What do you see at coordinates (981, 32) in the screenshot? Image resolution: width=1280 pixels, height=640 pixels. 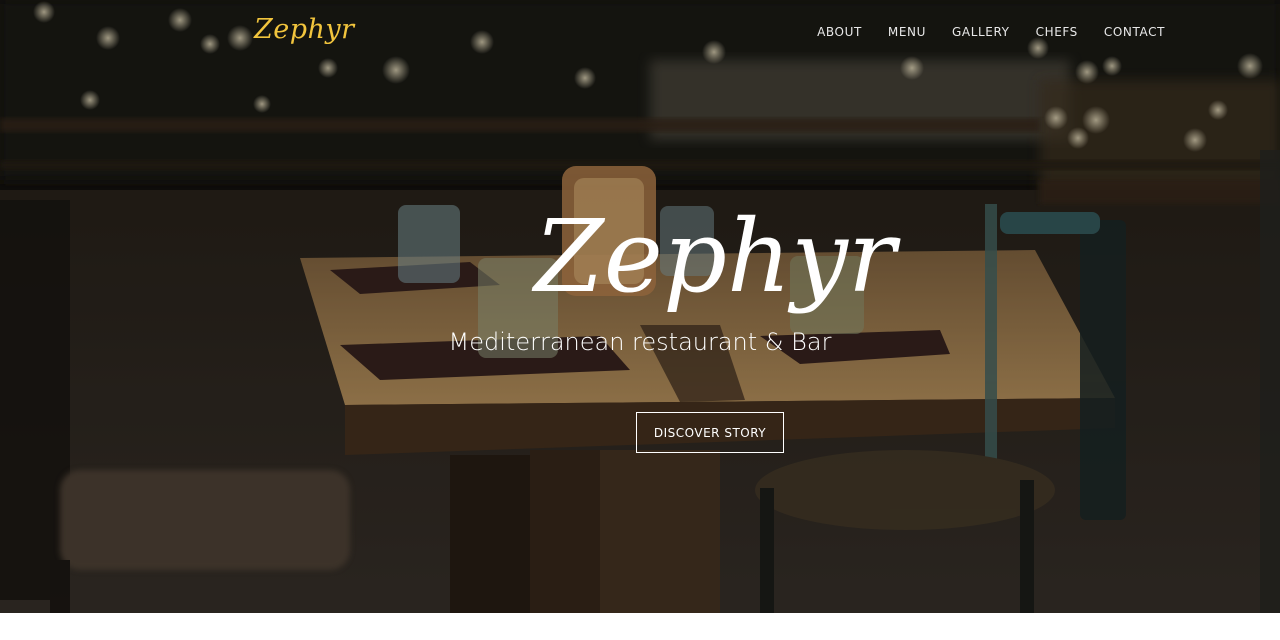 I see `nav-link-gallery: GALLERY` at bounding box center [981, 32].